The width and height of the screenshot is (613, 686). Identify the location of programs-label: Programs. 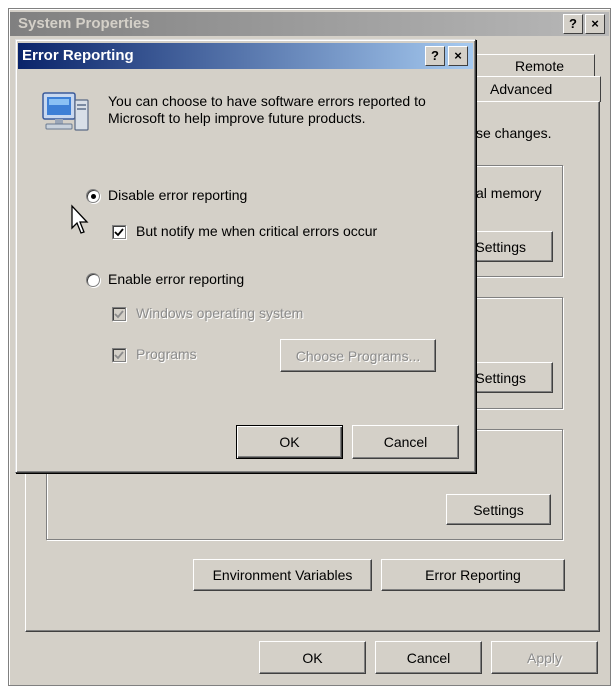
(166, 354).